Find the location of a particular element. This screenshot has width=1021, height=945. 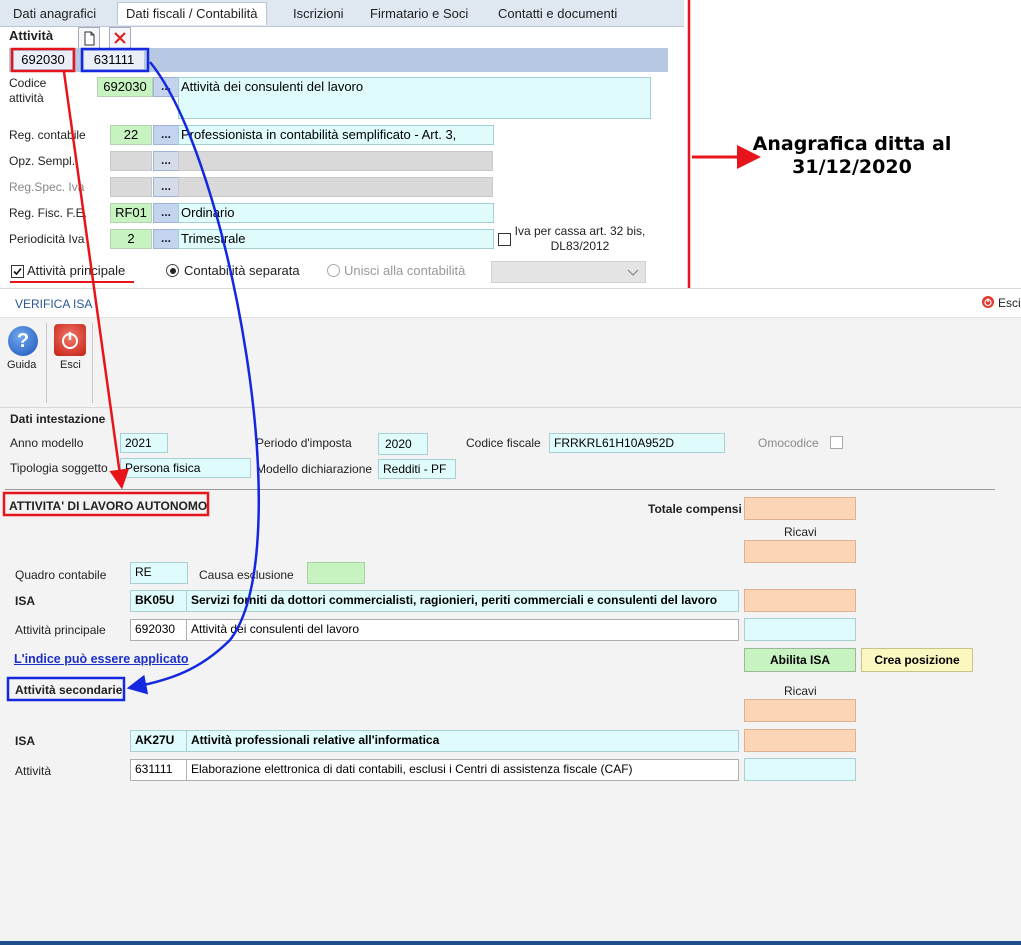

esci-button-label: Esci is located at coordinates (70, 365).